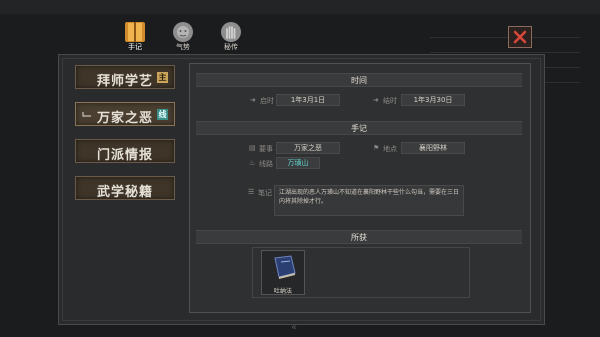 The image size is (600, 337). I want to click on clue-value: 万璜山, so click(298, 163).